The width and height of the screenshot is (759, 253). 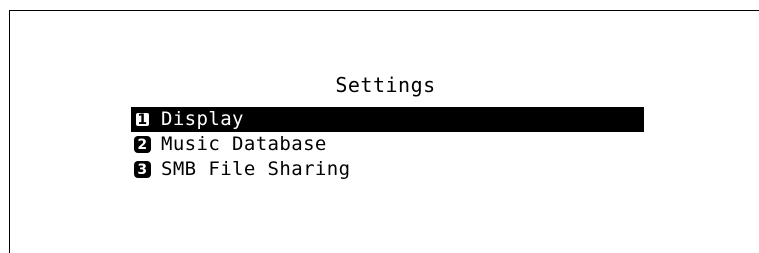 What do you see at coordinates (385, 85) in the screenshot?
I see `page-title: Settings` at bounding box center [385, 85].